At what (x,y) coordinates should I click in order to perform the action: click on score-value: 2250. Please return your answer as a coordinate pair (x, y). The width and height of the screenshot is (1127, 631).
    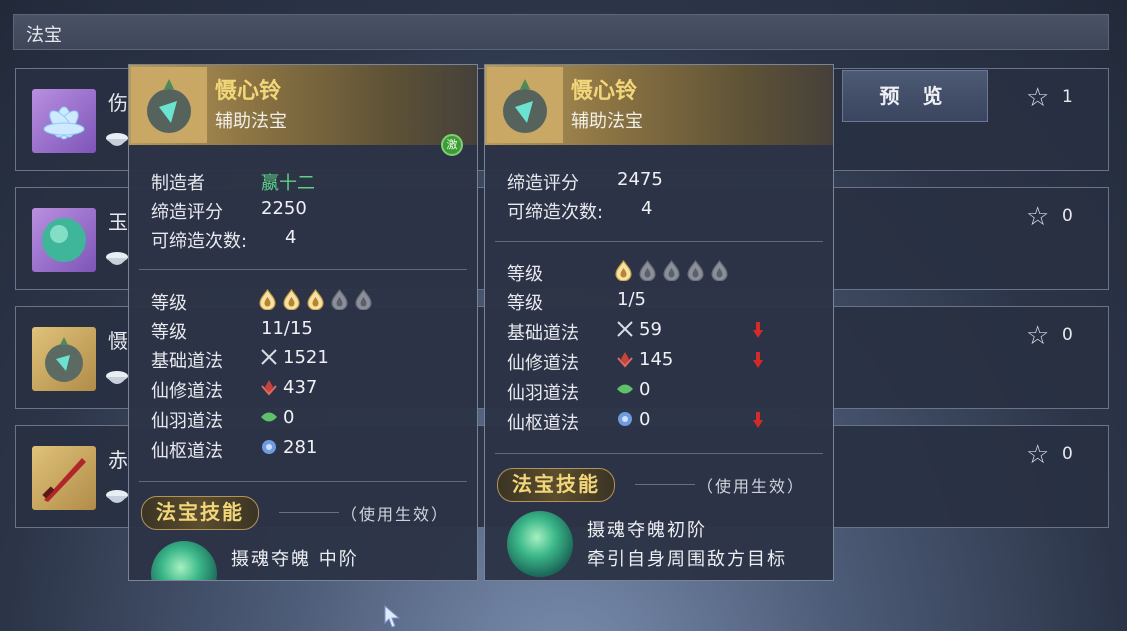
    Looking at the image, I should click on (284, 208).